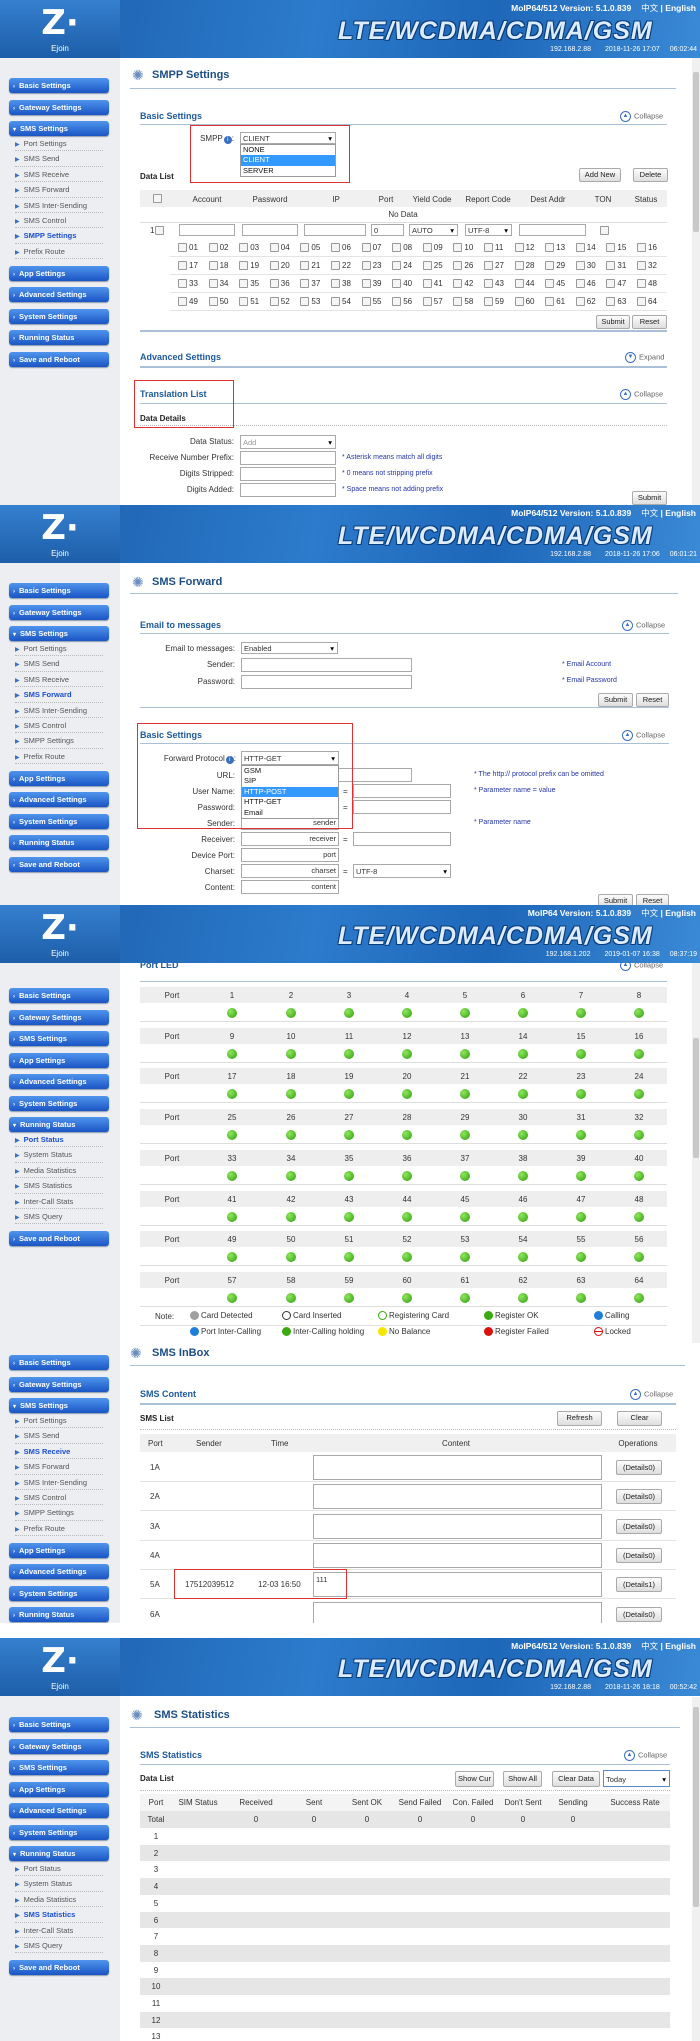 This screenshot has width=700, height=2041. Describe the element at coordinates (652, 899) in the screenshot. I see `reset-button: Reset` at that location.